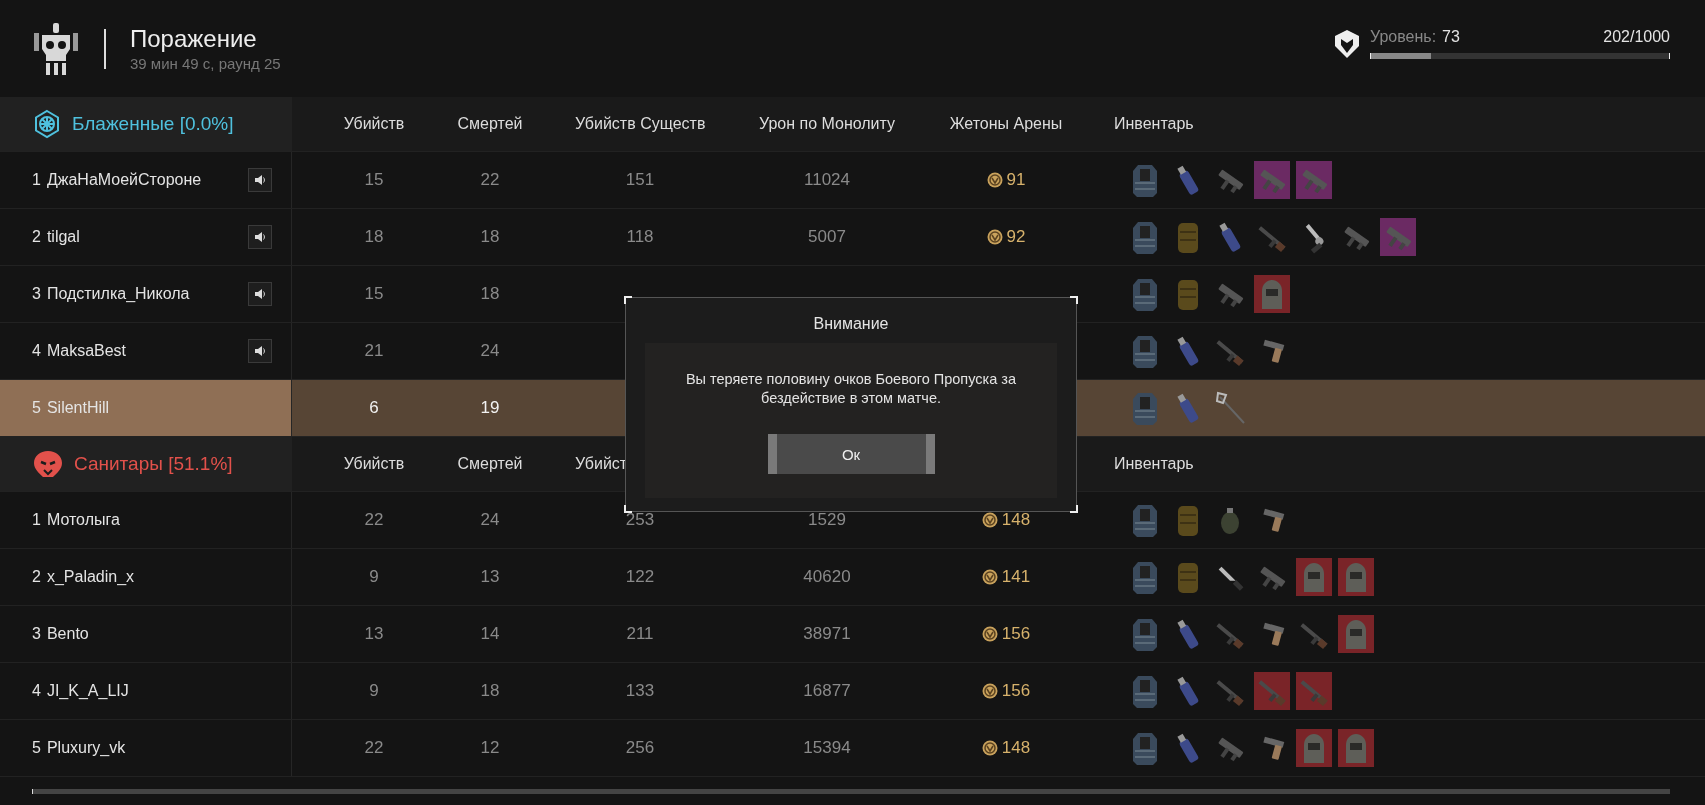 The height and width of the screenshot is (805, 1705). What do you see at coordinates (86, 351) in the screenshot?
I see `player-name: MaksaBest` at bounding box center [86, 351].